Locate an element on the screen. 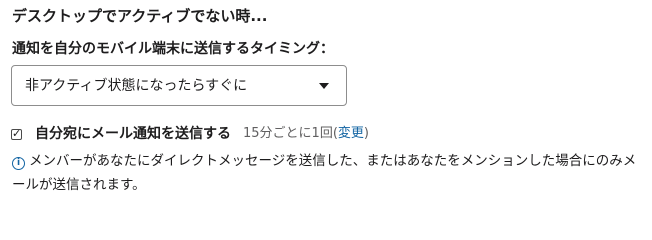  email-notification-row: ✓ 自分宛にメール通知を送信する 15分ごとに1回 (変更) is located at coordinates (190, 134).